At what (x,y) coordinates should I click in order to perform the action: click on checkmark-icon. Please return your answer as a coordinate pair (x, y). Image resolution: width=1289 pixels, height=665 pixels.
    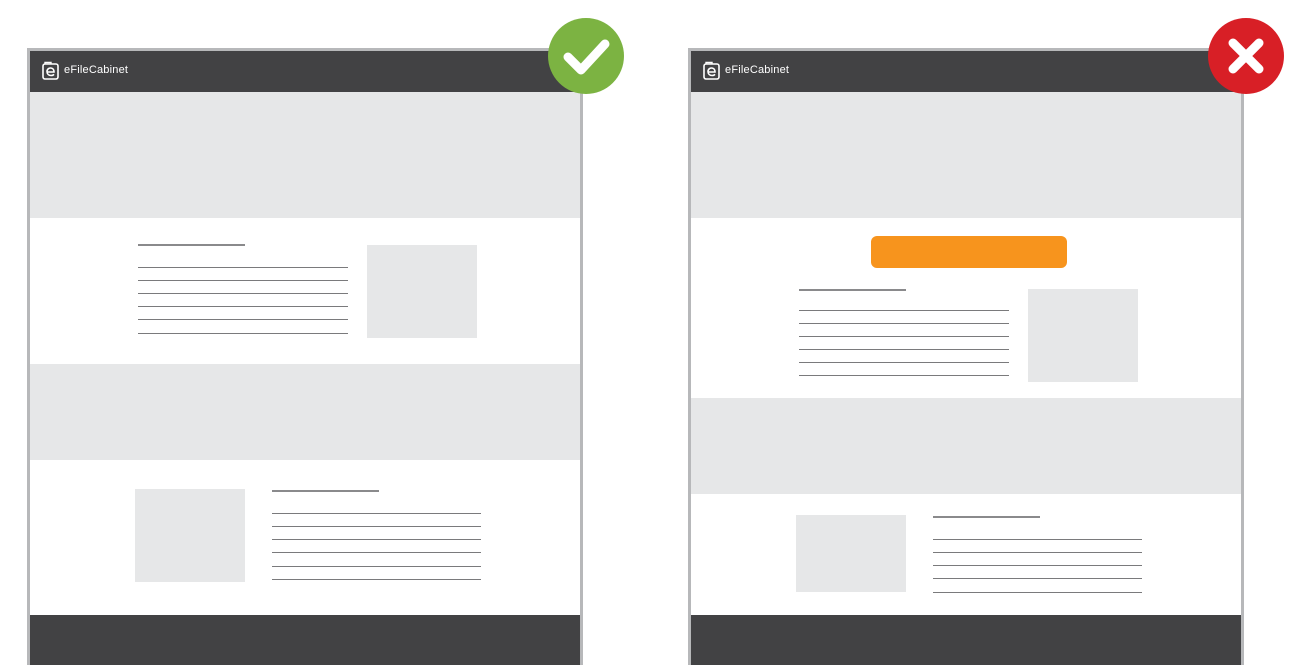
    Looking at the image, I should click on (586, 57).